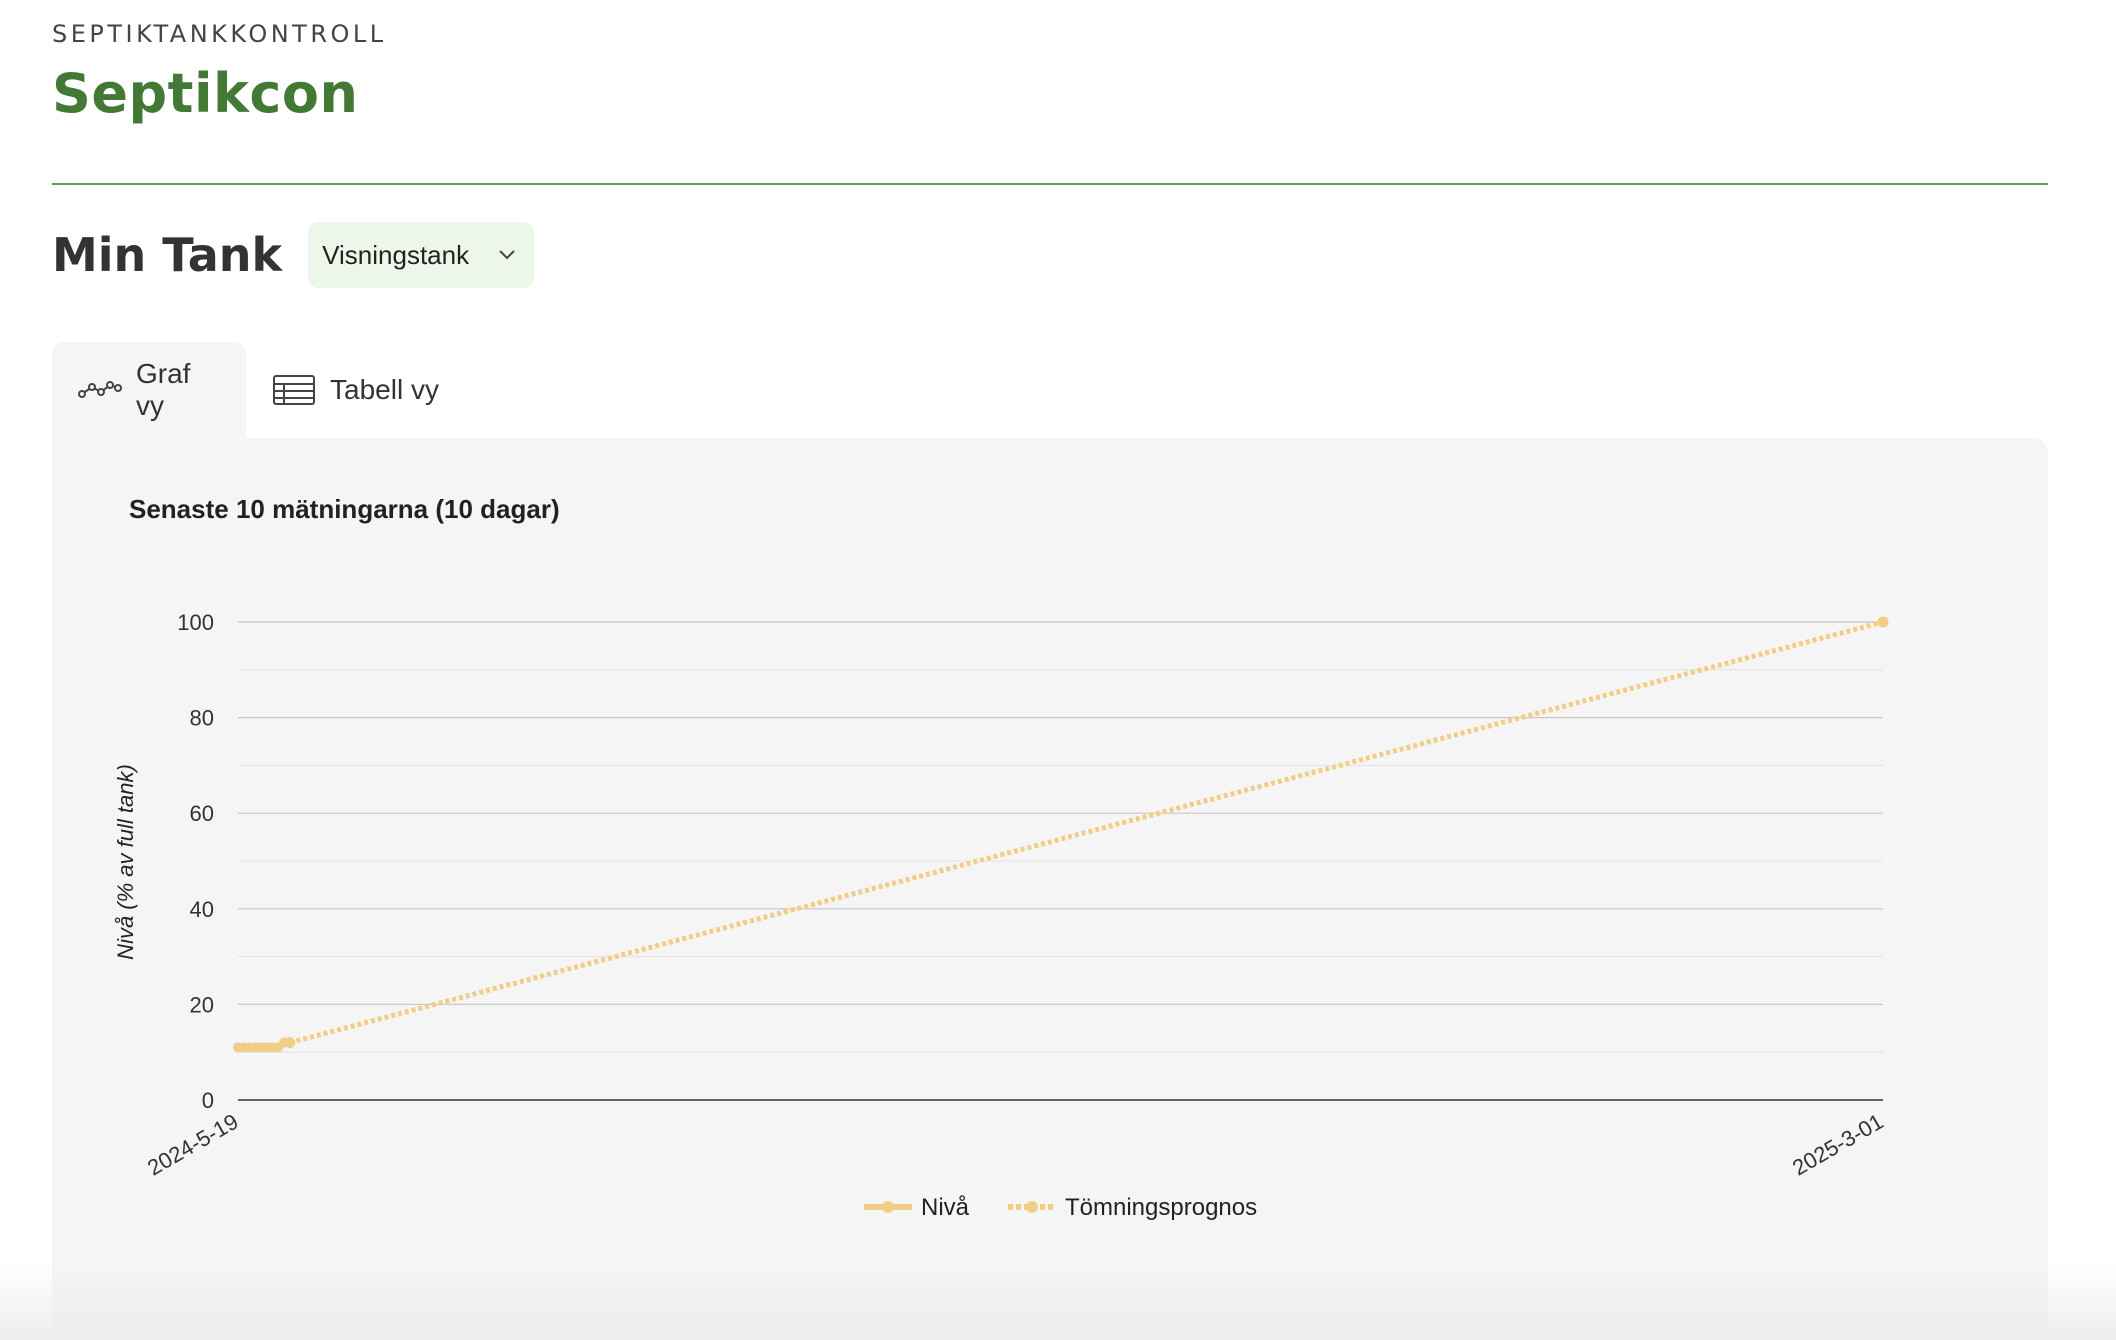 This screenshot has height=1340, width=2116. Describe the element at coordinates (192, 1145) in the screenshot. I see `x-tick-label: 2024-5-19` at that location.